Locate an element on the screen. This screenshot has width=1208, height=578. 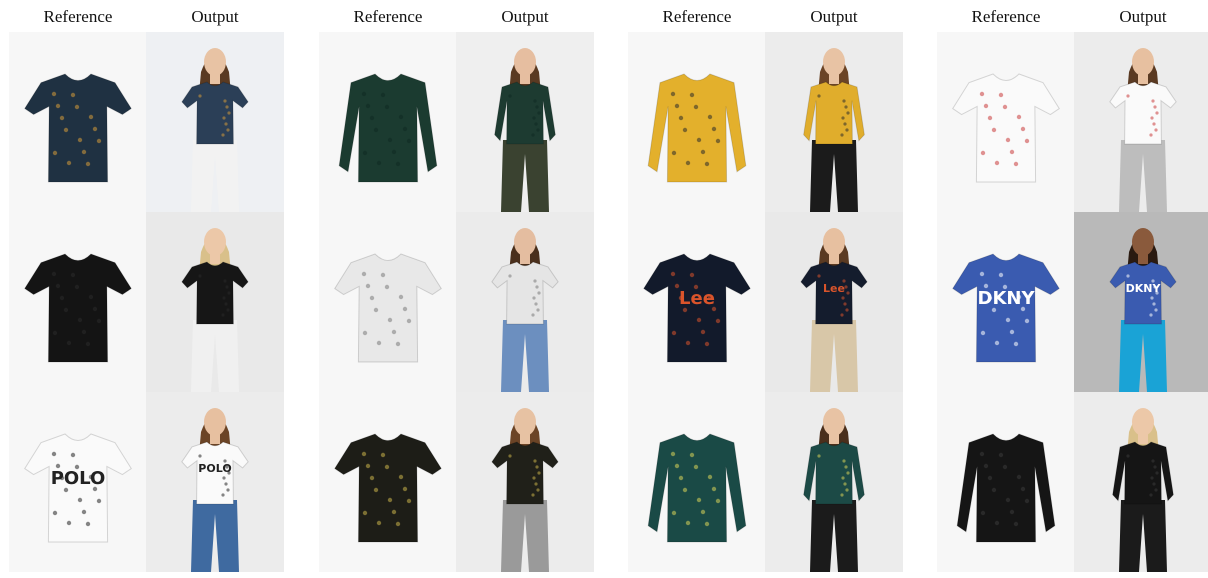
garment-print-text: POLO is located at coordinates (214, 468).